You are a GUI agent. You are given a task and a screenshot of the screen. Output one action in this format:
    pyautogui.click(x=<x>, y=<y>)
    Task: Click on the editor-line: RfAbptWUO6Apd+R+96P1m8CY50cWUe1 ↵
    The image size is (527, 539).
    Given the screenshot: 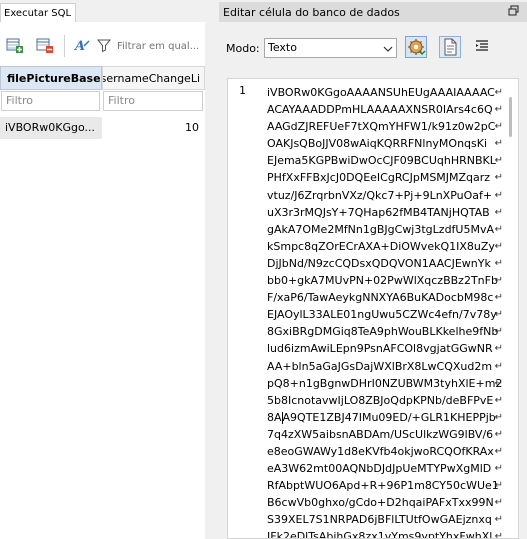 What is the action you would take?
    pyautogui.click(x=385, y=485)
    